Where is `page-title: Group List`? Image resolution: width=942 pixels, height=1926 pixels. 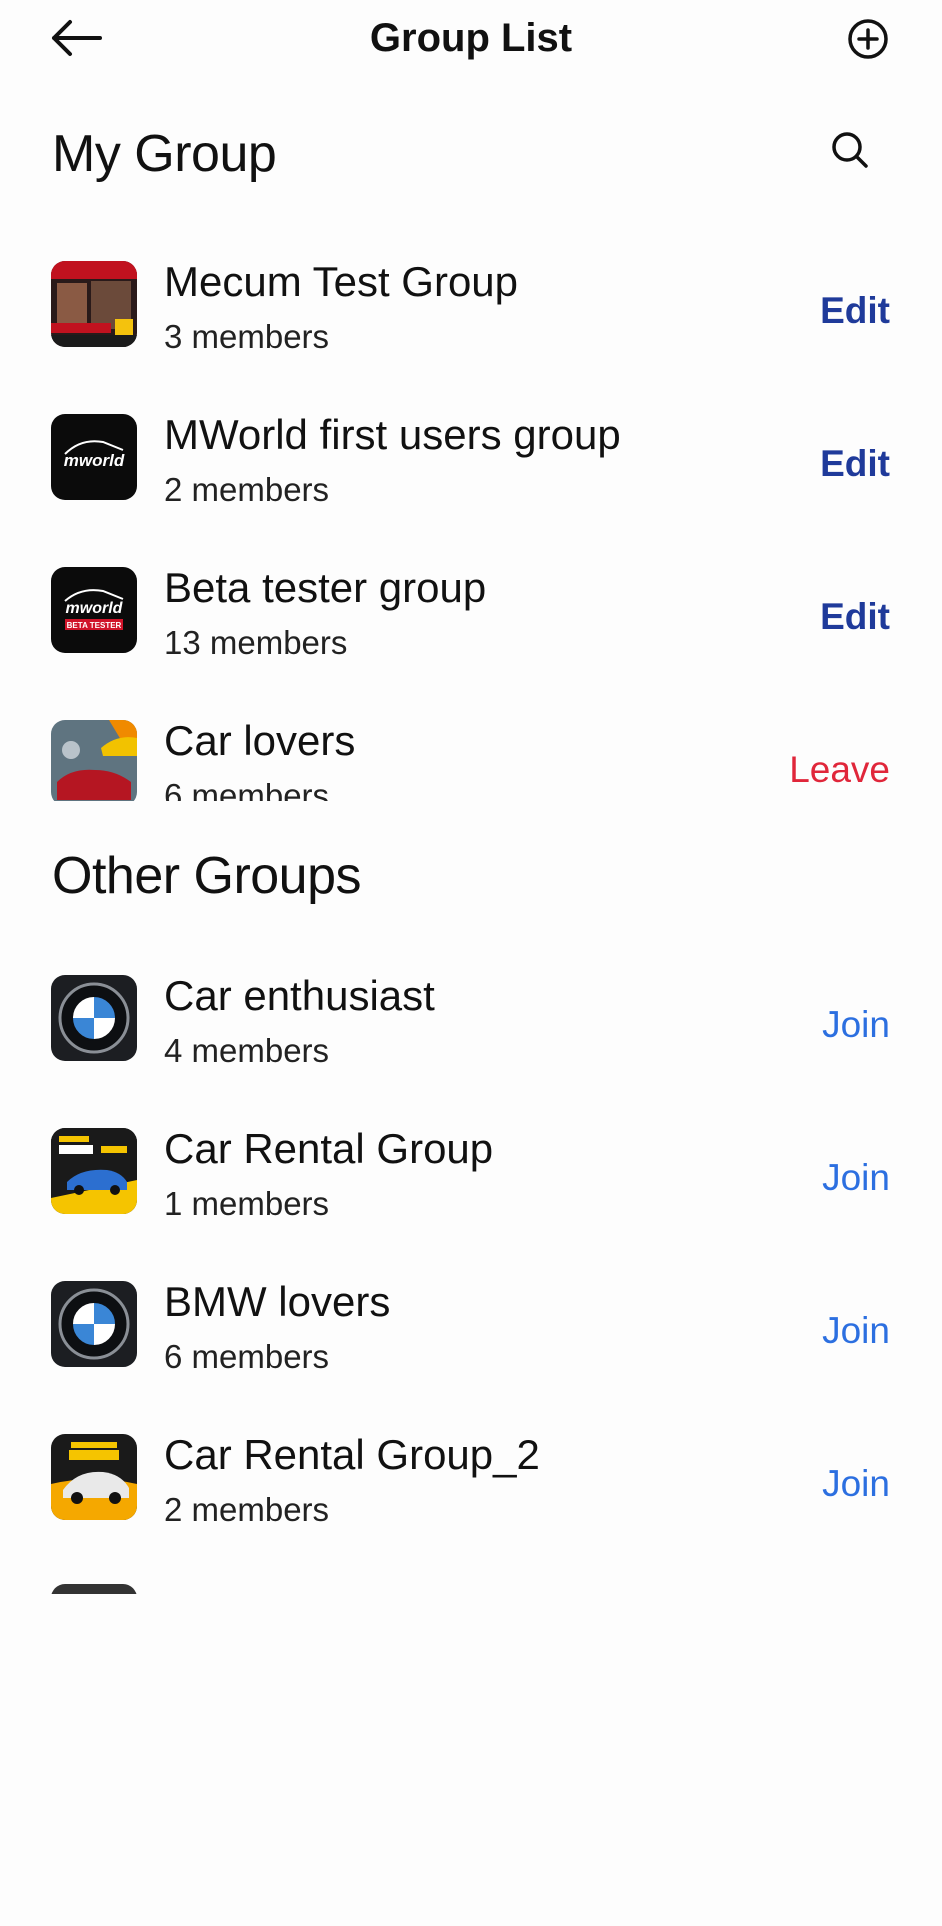
page-title: Group List is located at coordinates (471, 38).